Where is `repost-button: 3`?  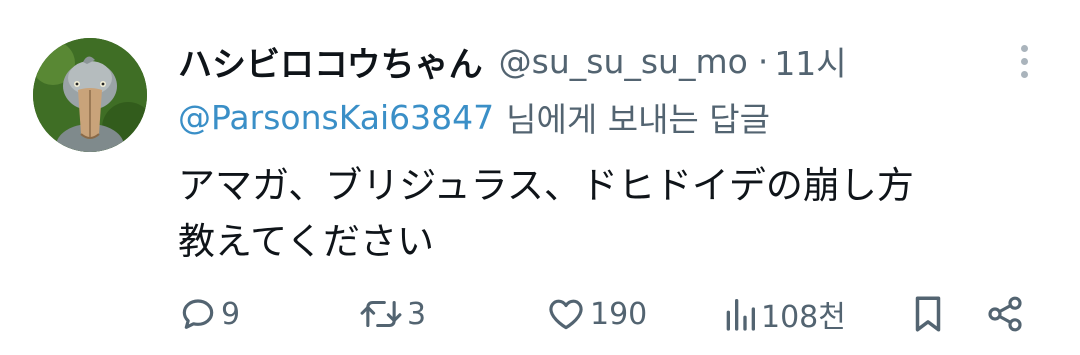
repost-button: 3 is located at coordinates (392, 314).